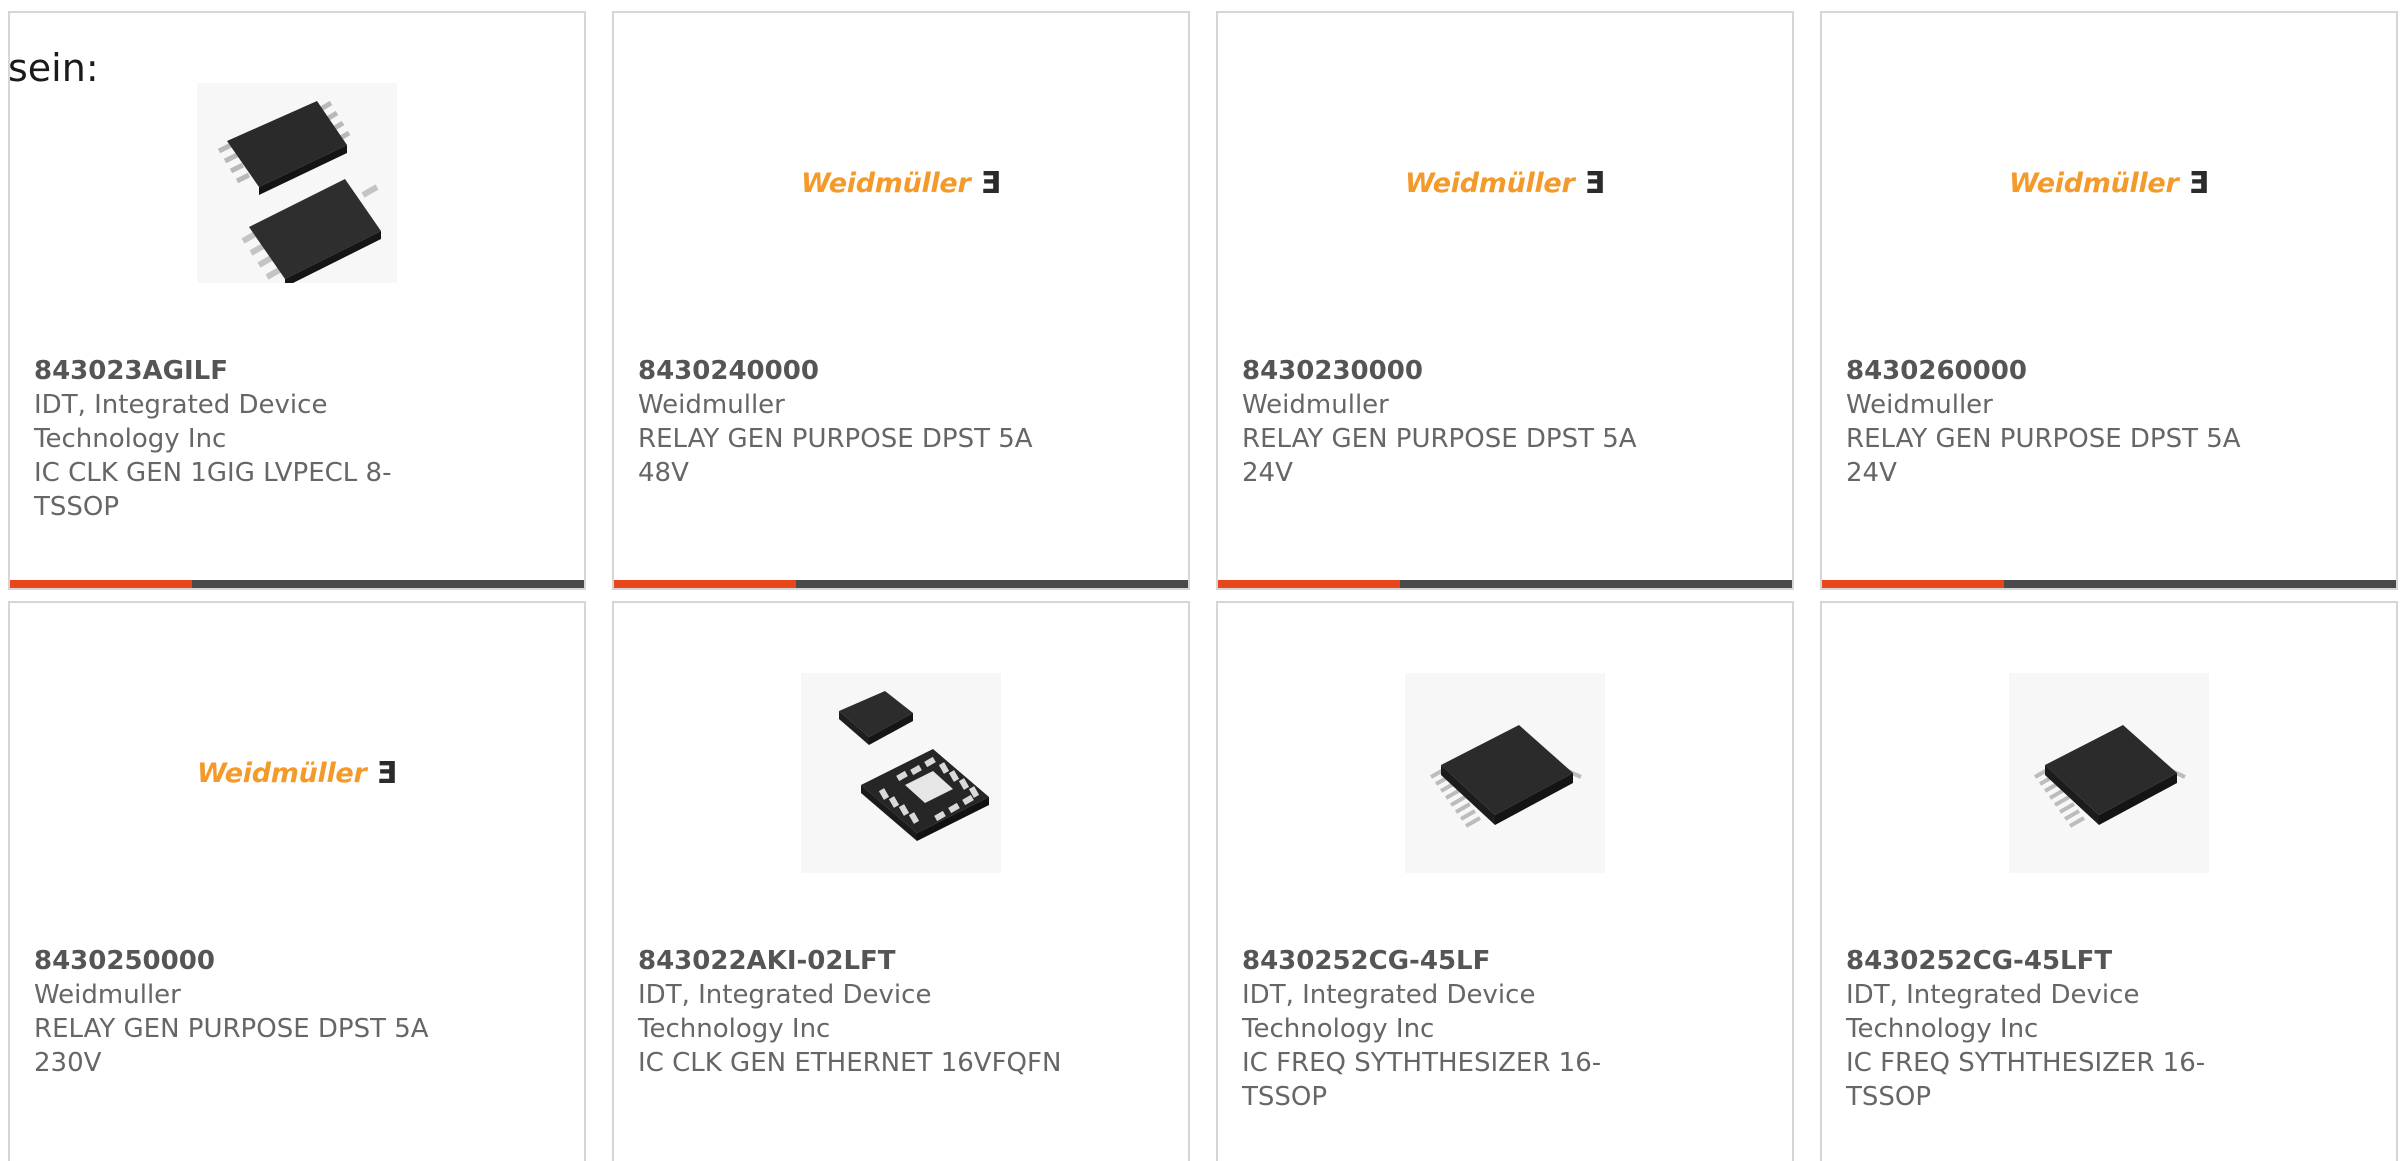 This screenshot has width=2400, height=1161. What do you see at coordinates (249, 961) in the screenshot?
I see `part-number-link: 8430250000` at bounding box center [249, 961].